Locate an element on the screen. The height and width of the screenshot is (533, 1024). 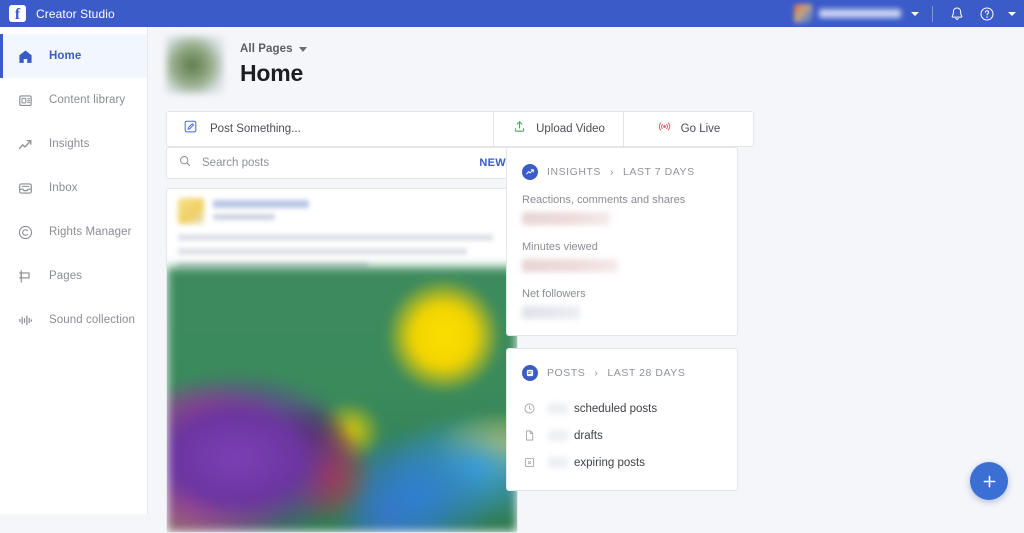
insights-card-title: INSIGHTS is located at coordinates (574, 172).